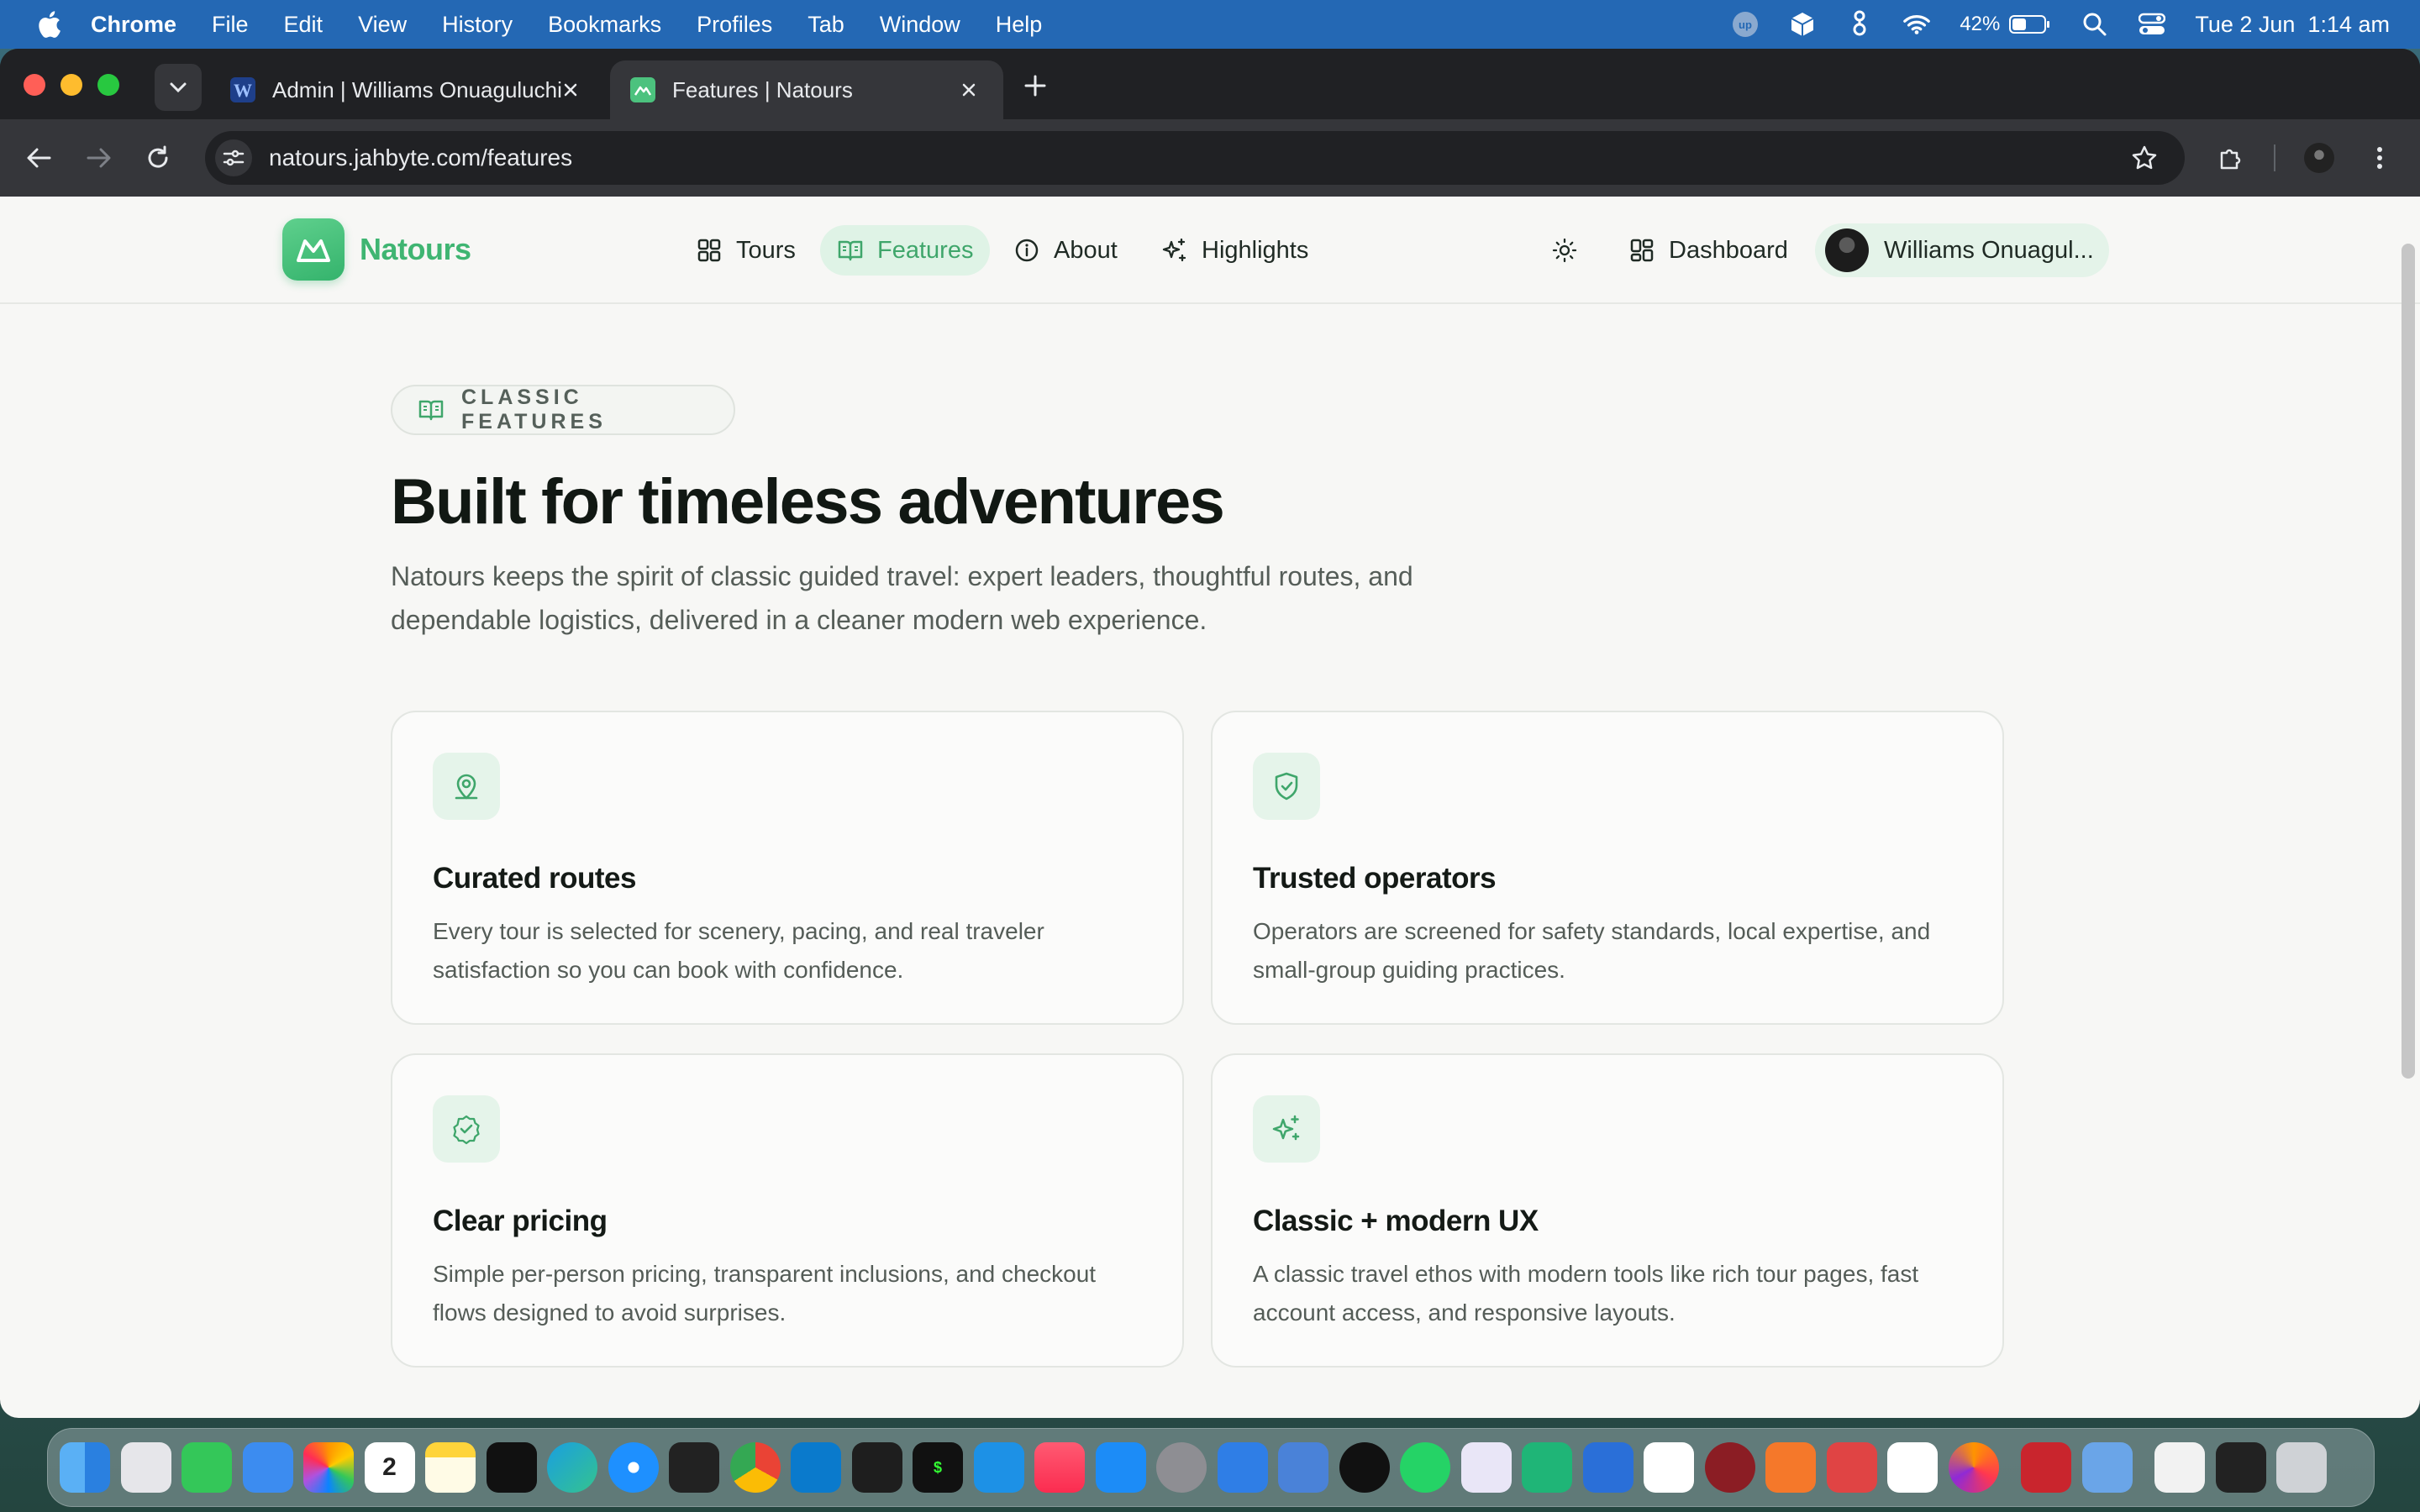  Describe the element at coordinates (85, 1467) in the screenshot. I see `finder-icon` at that location.